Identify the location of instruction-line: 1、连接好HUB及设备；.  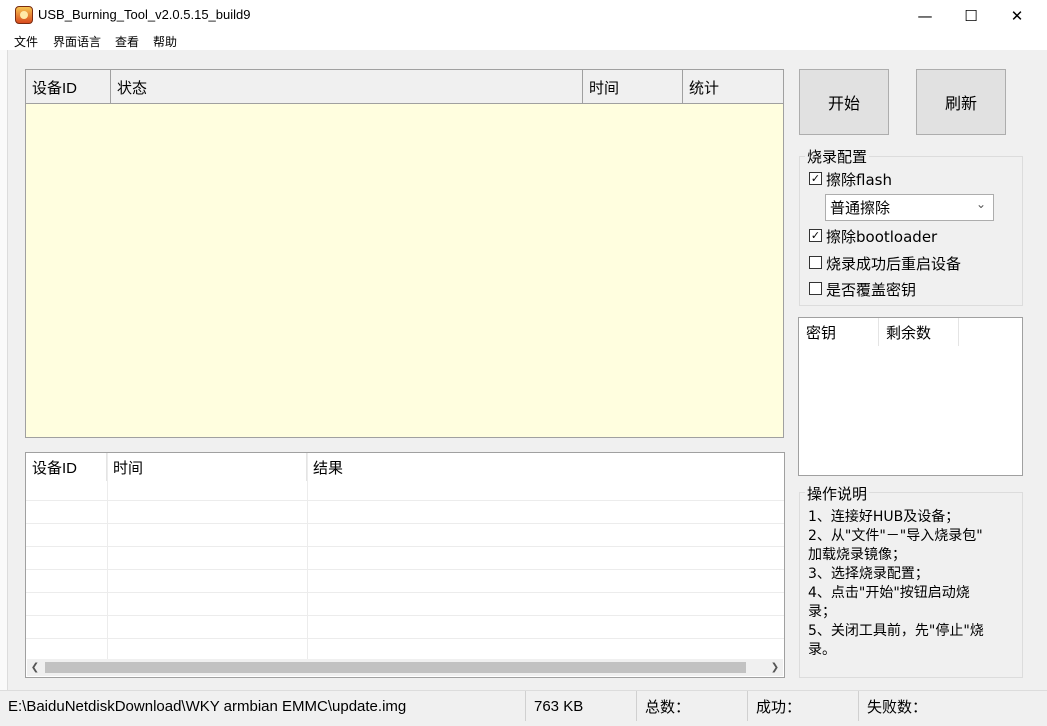
(884, 517).